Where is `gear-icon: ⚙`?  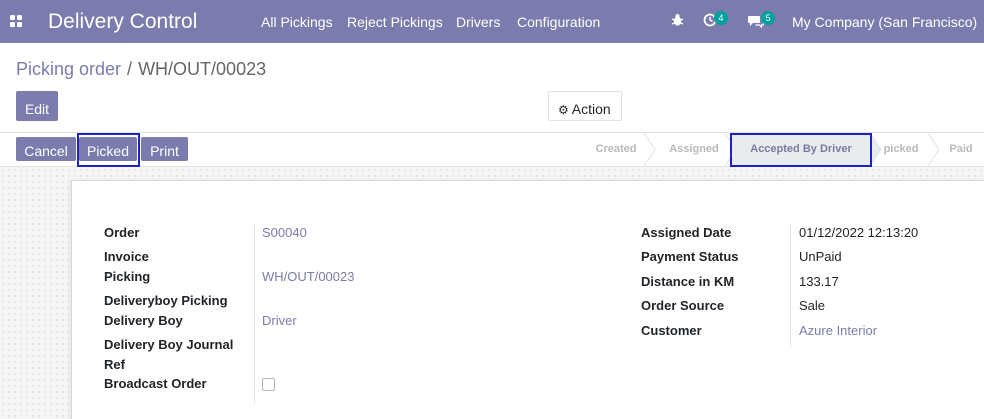 gear-icon: ⚙ is located at coordinates (563, 109).